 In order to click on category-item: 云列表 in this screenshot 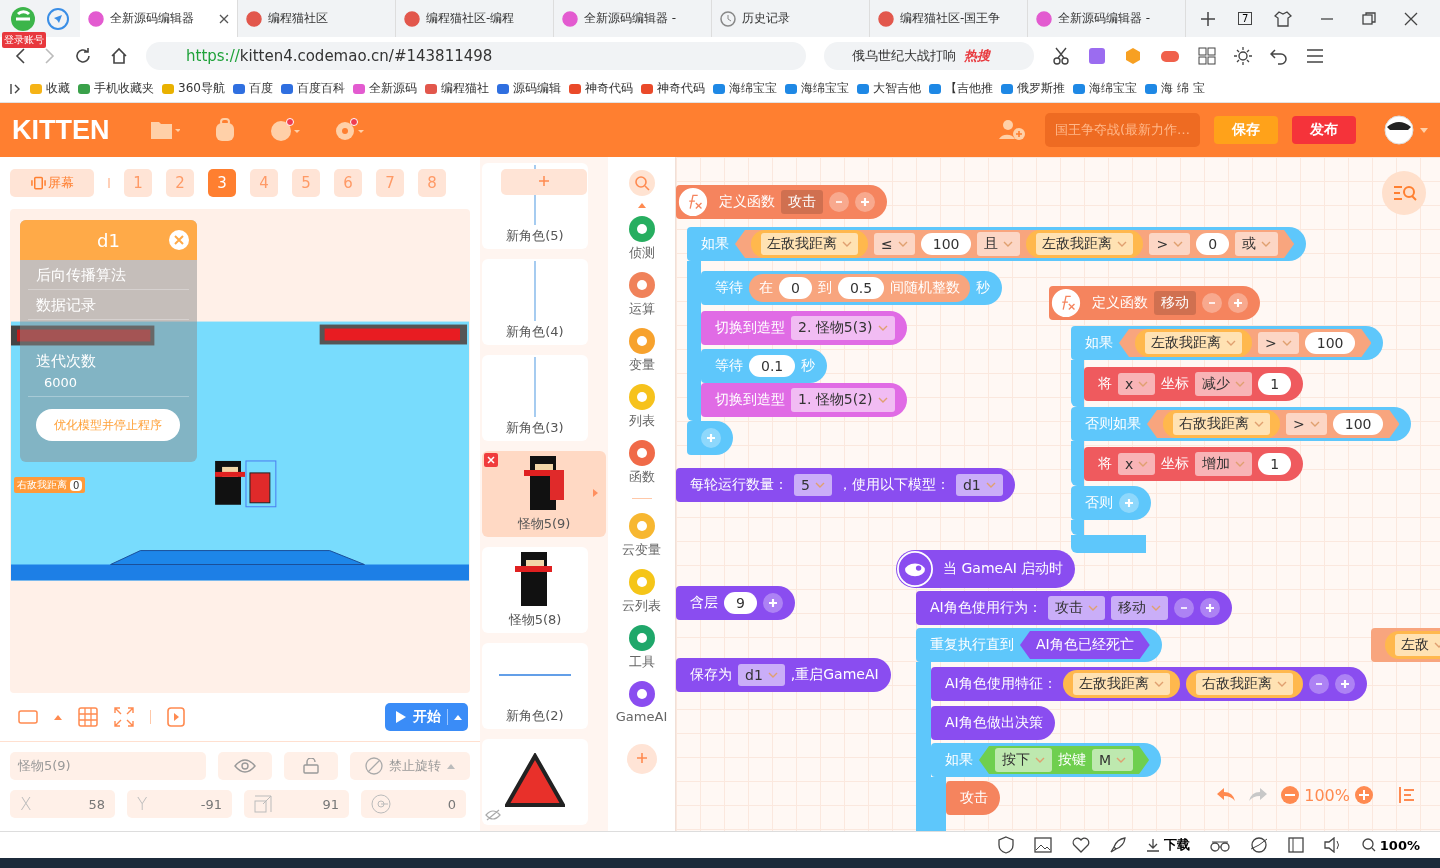, I will do `click(641, 592)`.